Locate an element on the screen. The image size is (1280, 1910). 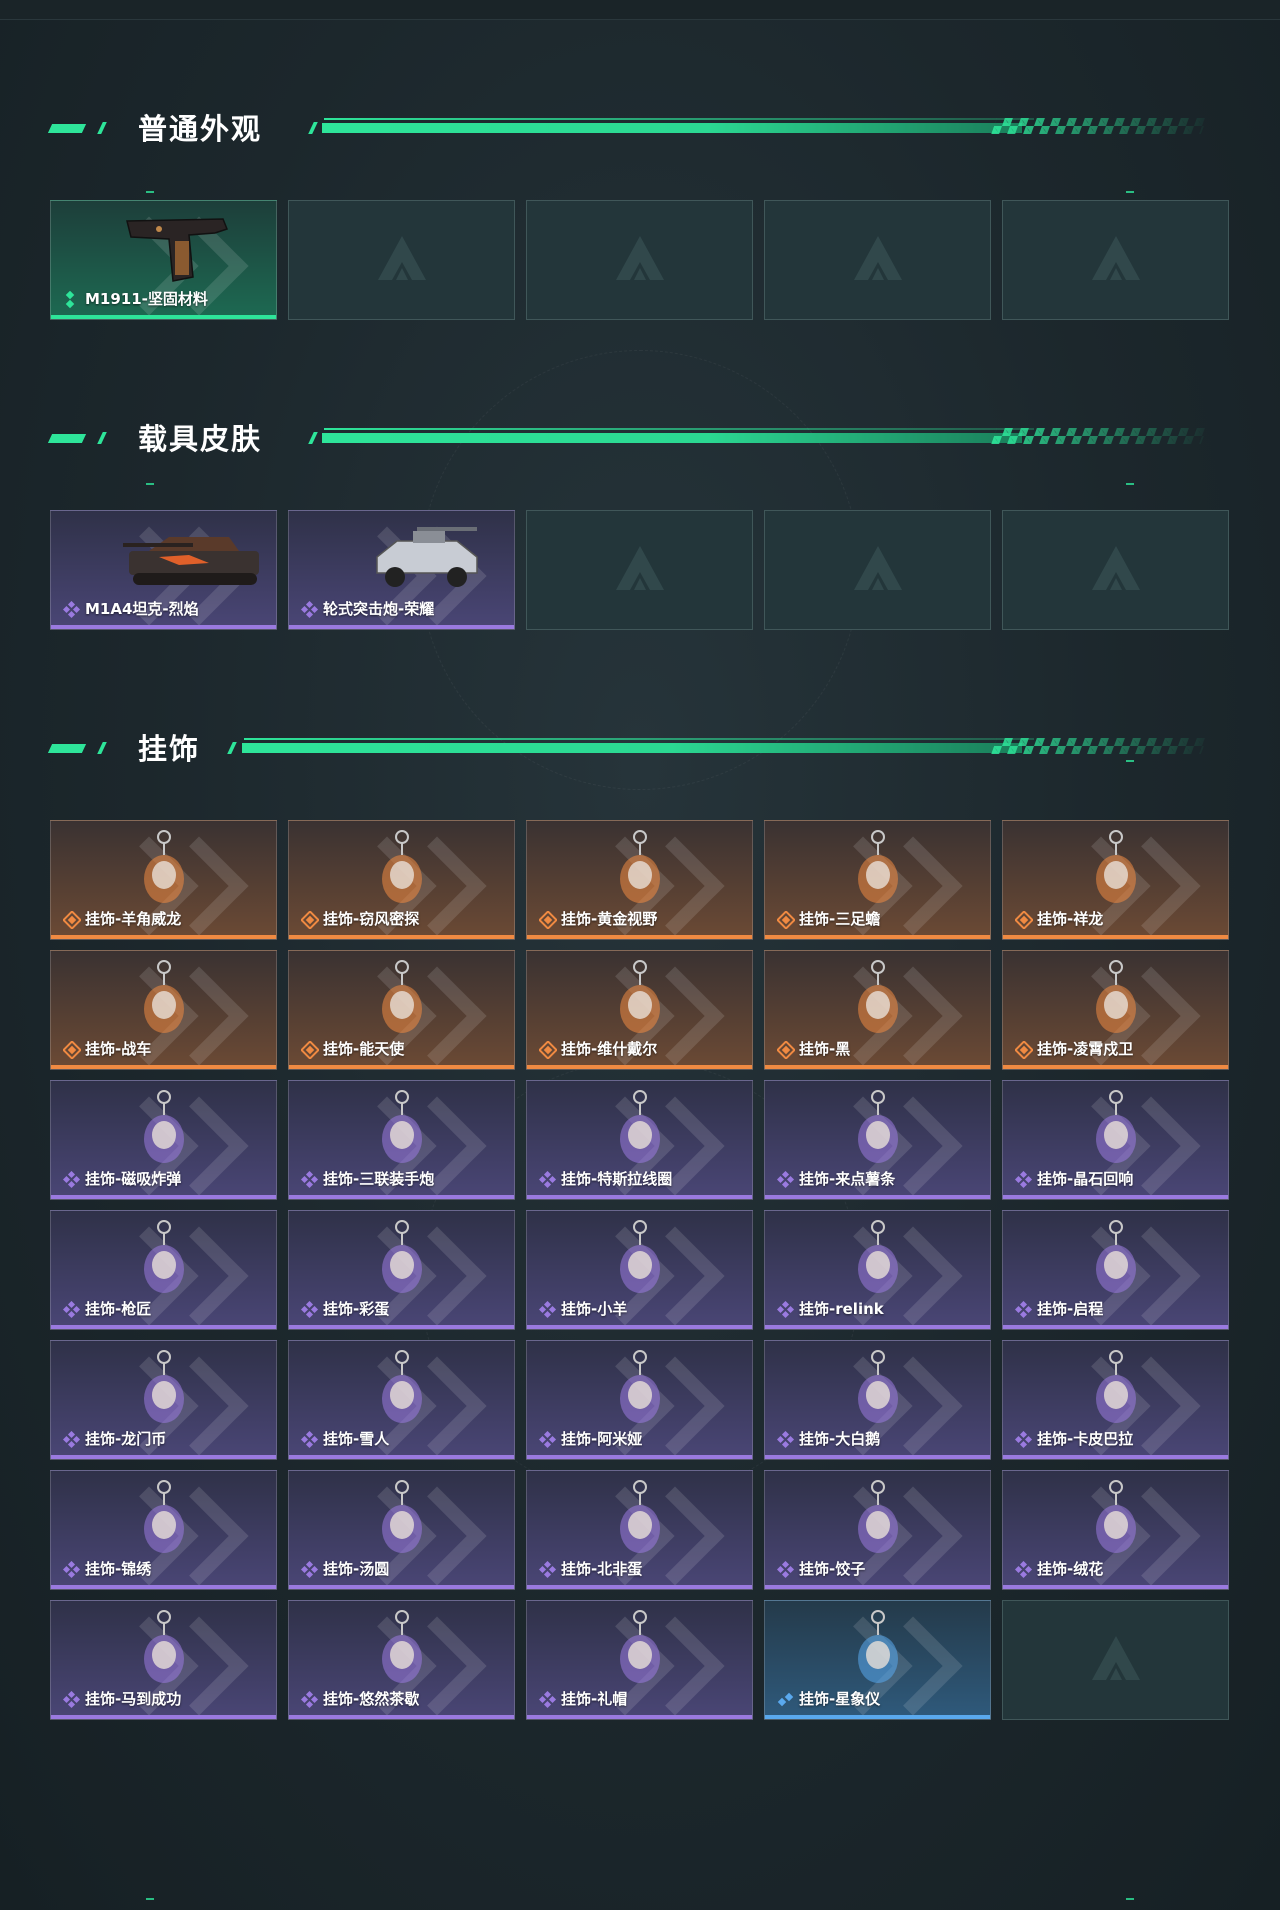
item-label: 挂饰-维什戴尔 is located at coordinates (609, 1049).